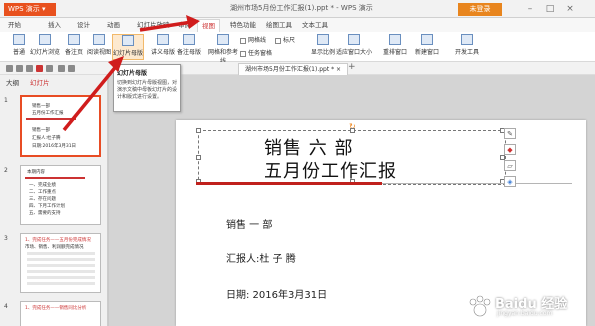 The width and height of the screenshot is (595, 326). Describe the element at coordinates (132, 73) in the screenshot. I see `tooltip-title: 幻灯片母版` at that location.